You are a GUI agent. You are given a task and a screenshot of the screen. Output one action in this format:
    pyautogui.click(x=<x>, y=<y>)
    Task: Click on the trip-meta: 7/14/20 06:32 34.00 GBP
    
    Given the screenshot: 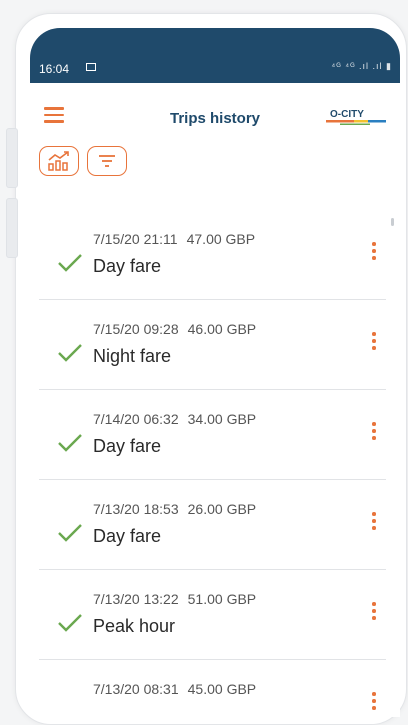 What is the action you would take?
    pyautogui.click(x=174, y=419)
    